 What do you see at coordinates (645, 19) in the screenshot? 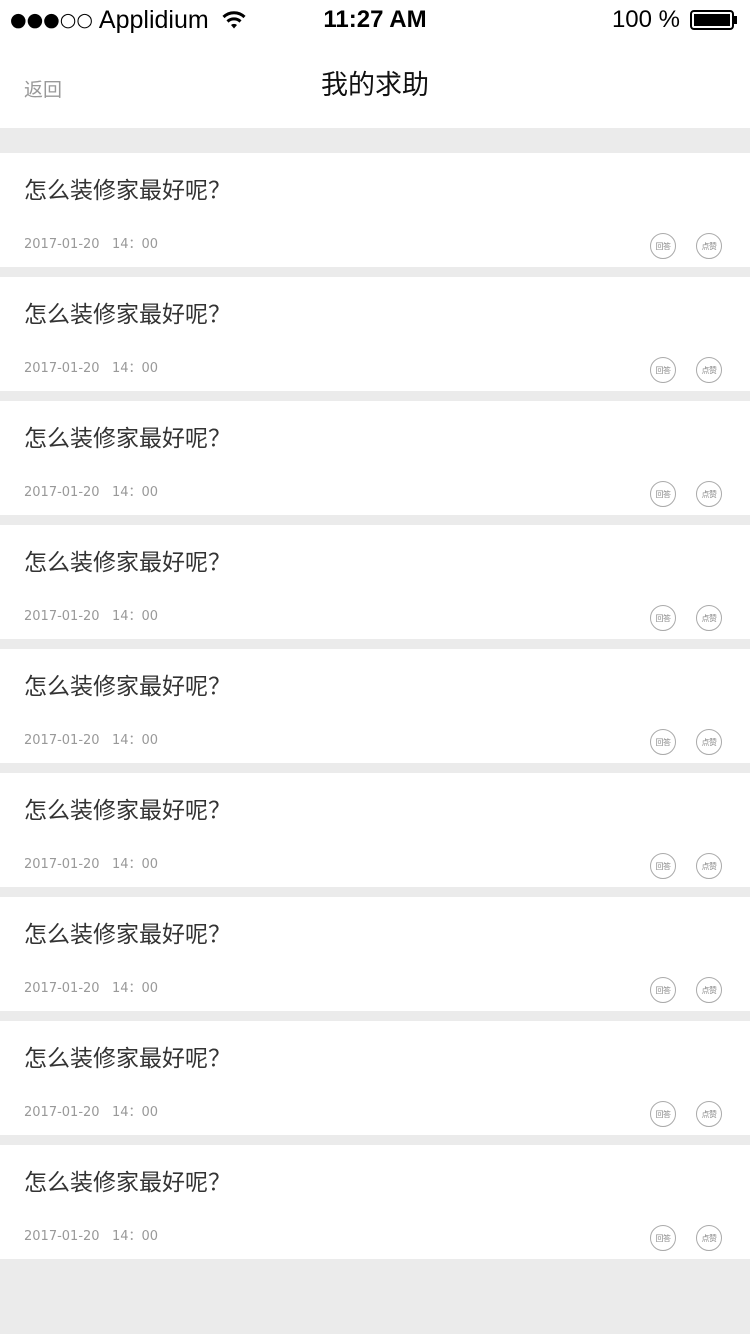
I see `battery-percent: 100 %` at bounding box center [645, 19].